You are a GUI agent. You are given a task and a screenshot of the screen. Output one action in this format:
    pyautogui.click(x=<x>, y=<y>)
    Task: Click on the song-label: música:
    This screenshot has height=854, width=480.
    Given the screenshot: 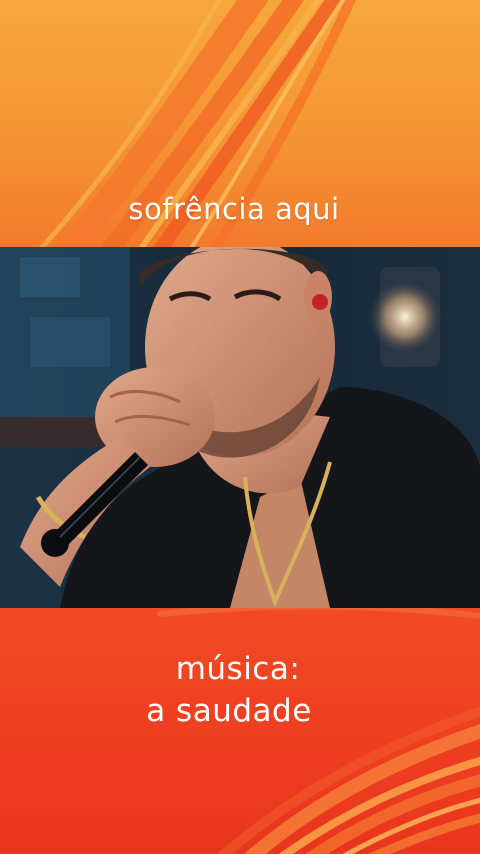 What is the action you would take?
    pyautogui.click(x=238, y=669)
    